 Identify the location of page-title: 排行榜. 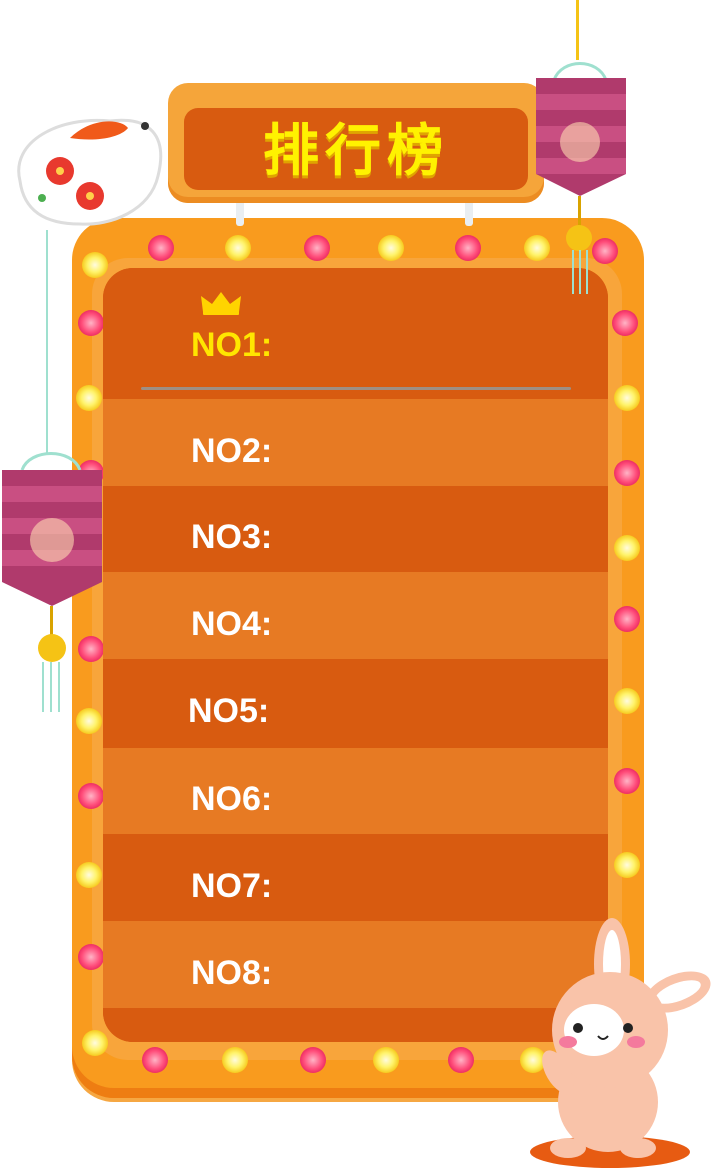
(356, 150).